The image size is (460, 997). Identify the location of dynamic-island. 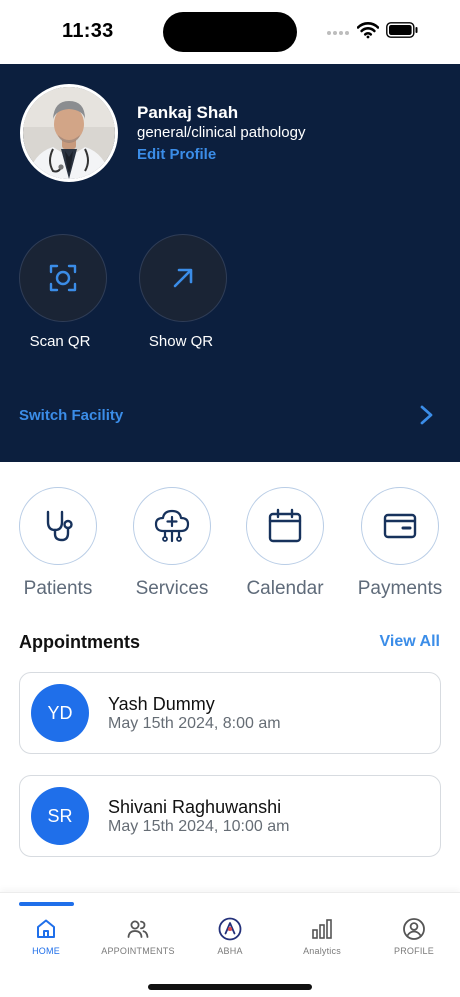
(230, 32).